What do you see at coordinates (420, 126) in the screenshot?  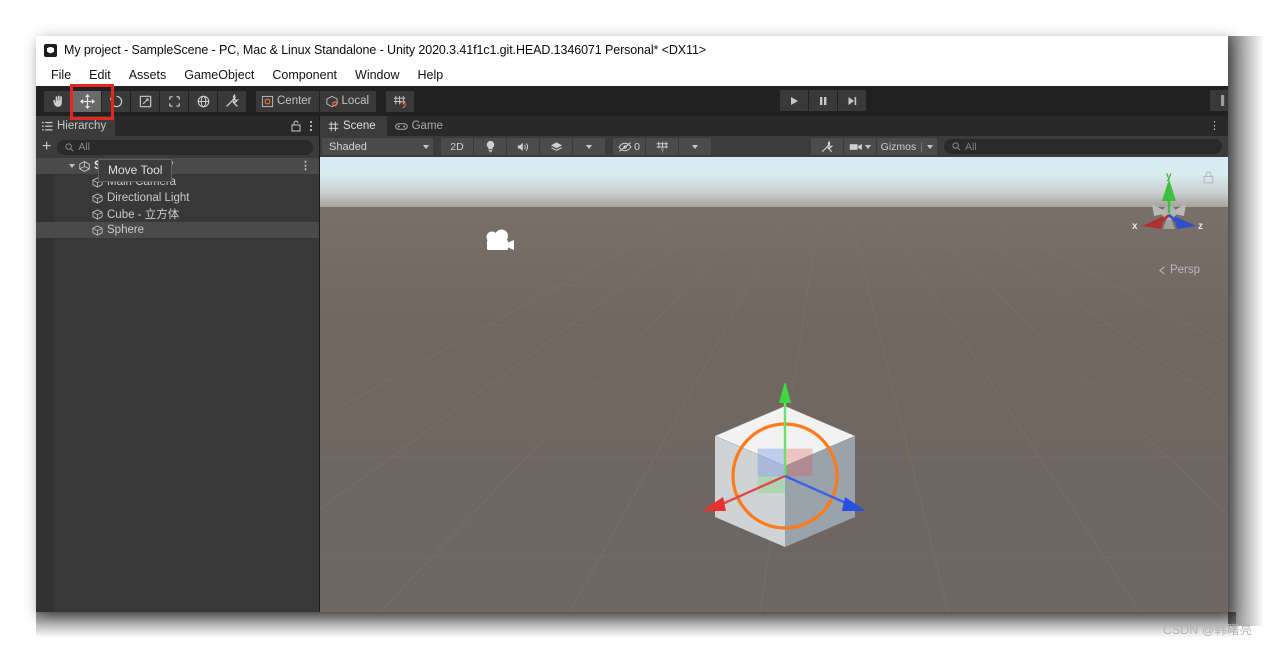 I see `tab-game: Game` at bounding box center [420, 126].